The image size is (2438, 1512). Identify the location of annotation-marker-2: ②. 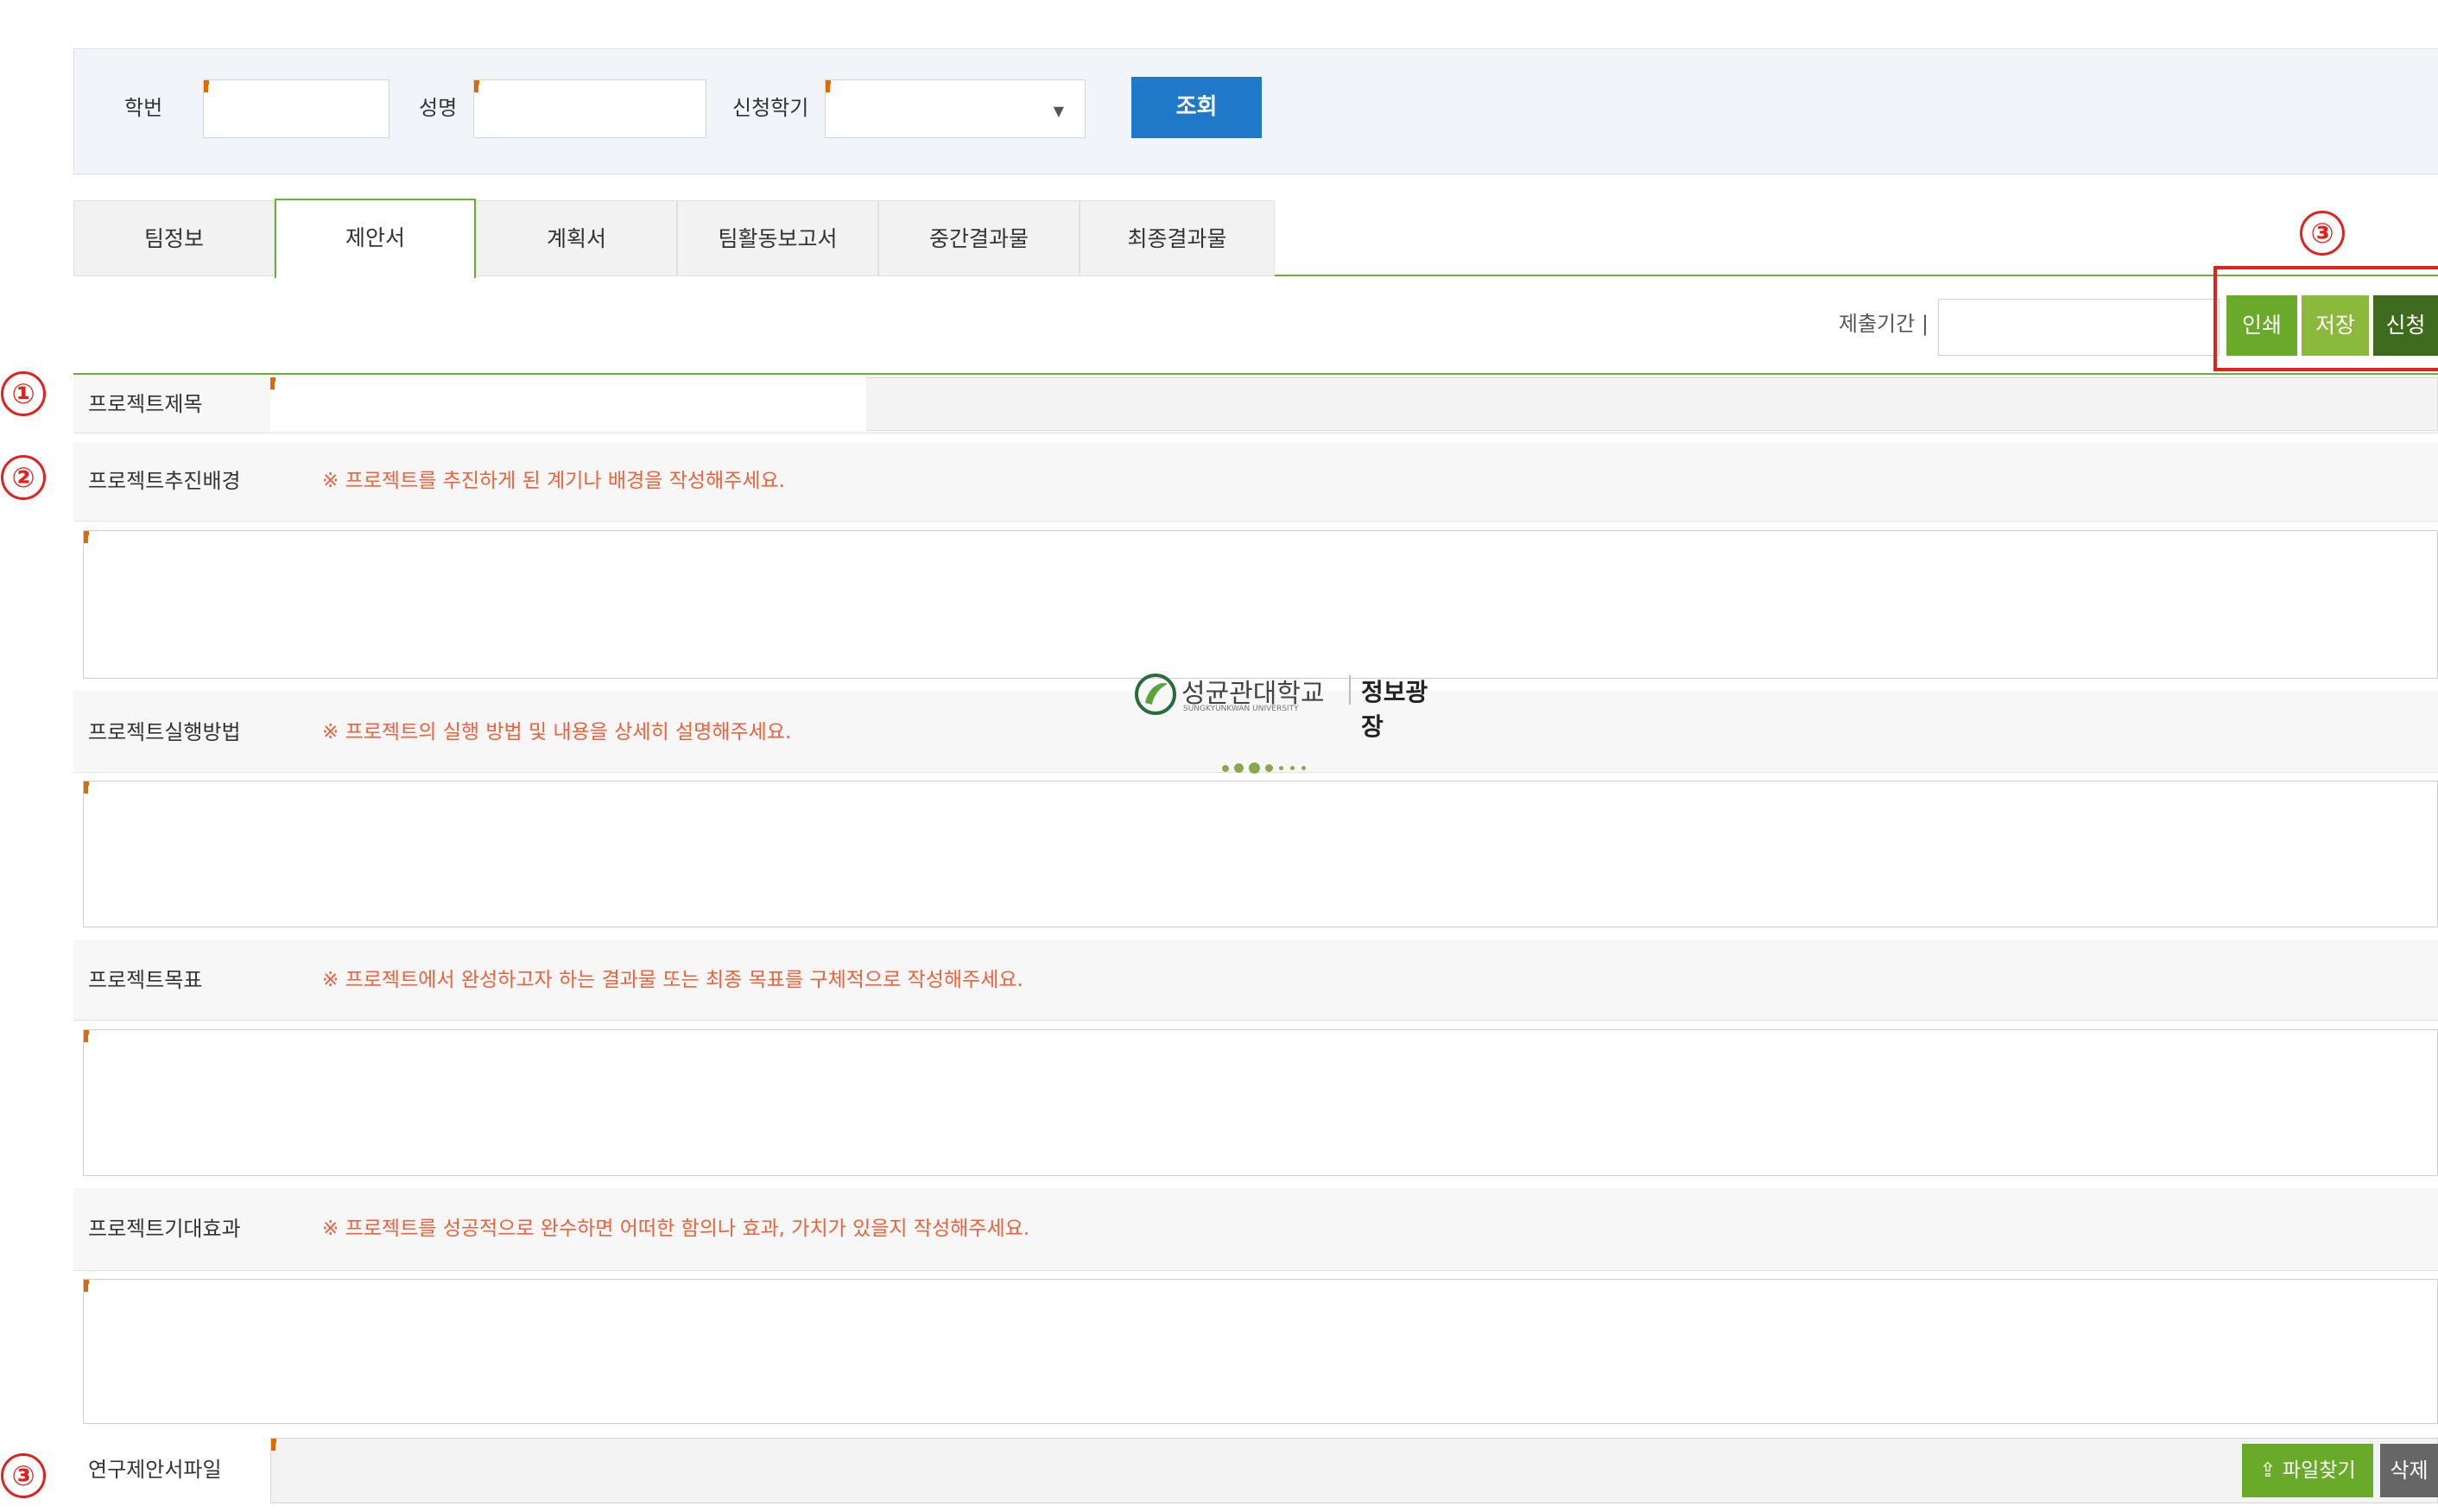
(24, 477).